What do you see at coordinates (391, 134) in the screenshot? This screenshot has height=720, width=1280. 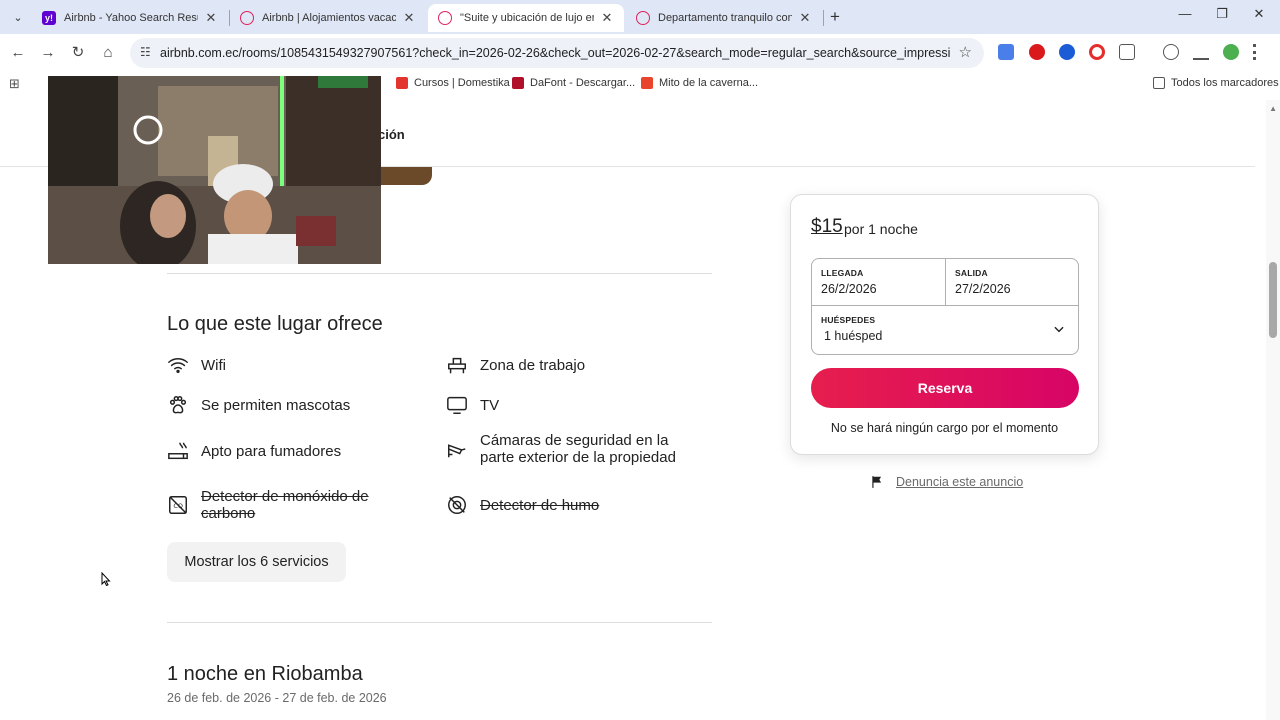 I see `subnav-link-location: ción` at bounding box center [391, 134].